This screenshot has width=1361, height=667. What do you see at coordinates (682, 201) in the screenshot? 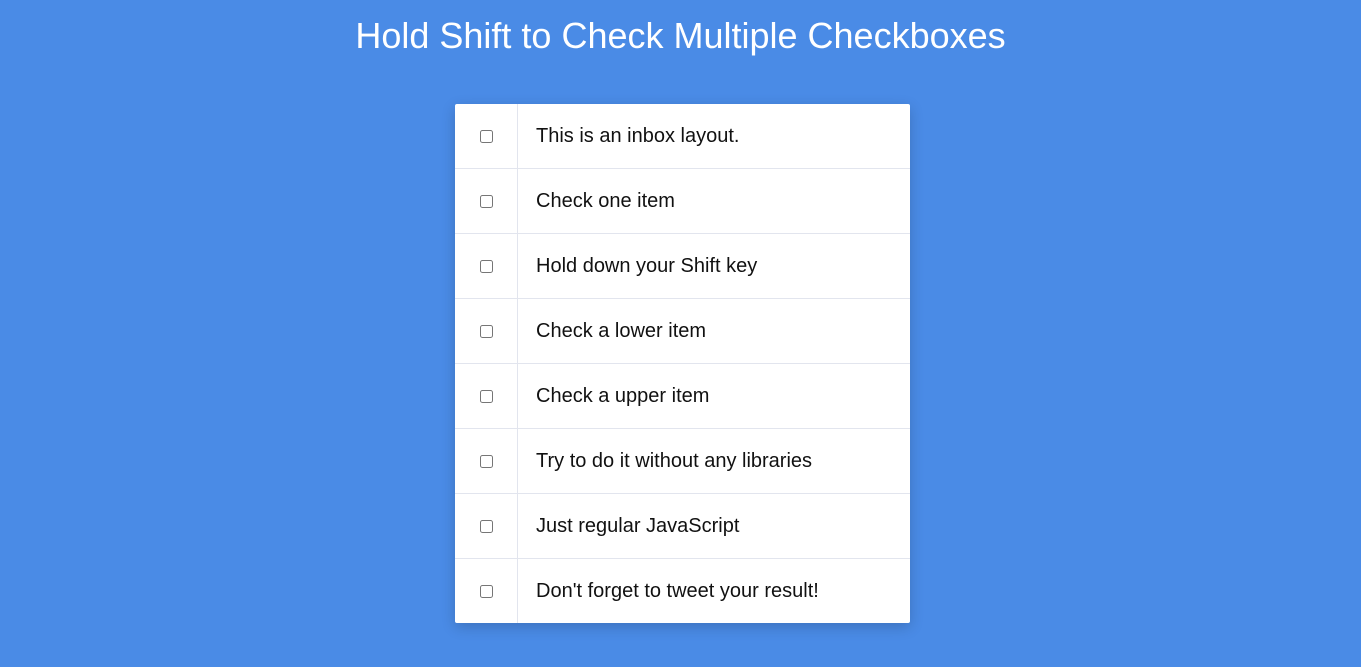
I see `inbox-item: Check one item` at bounding box center [682, 201].